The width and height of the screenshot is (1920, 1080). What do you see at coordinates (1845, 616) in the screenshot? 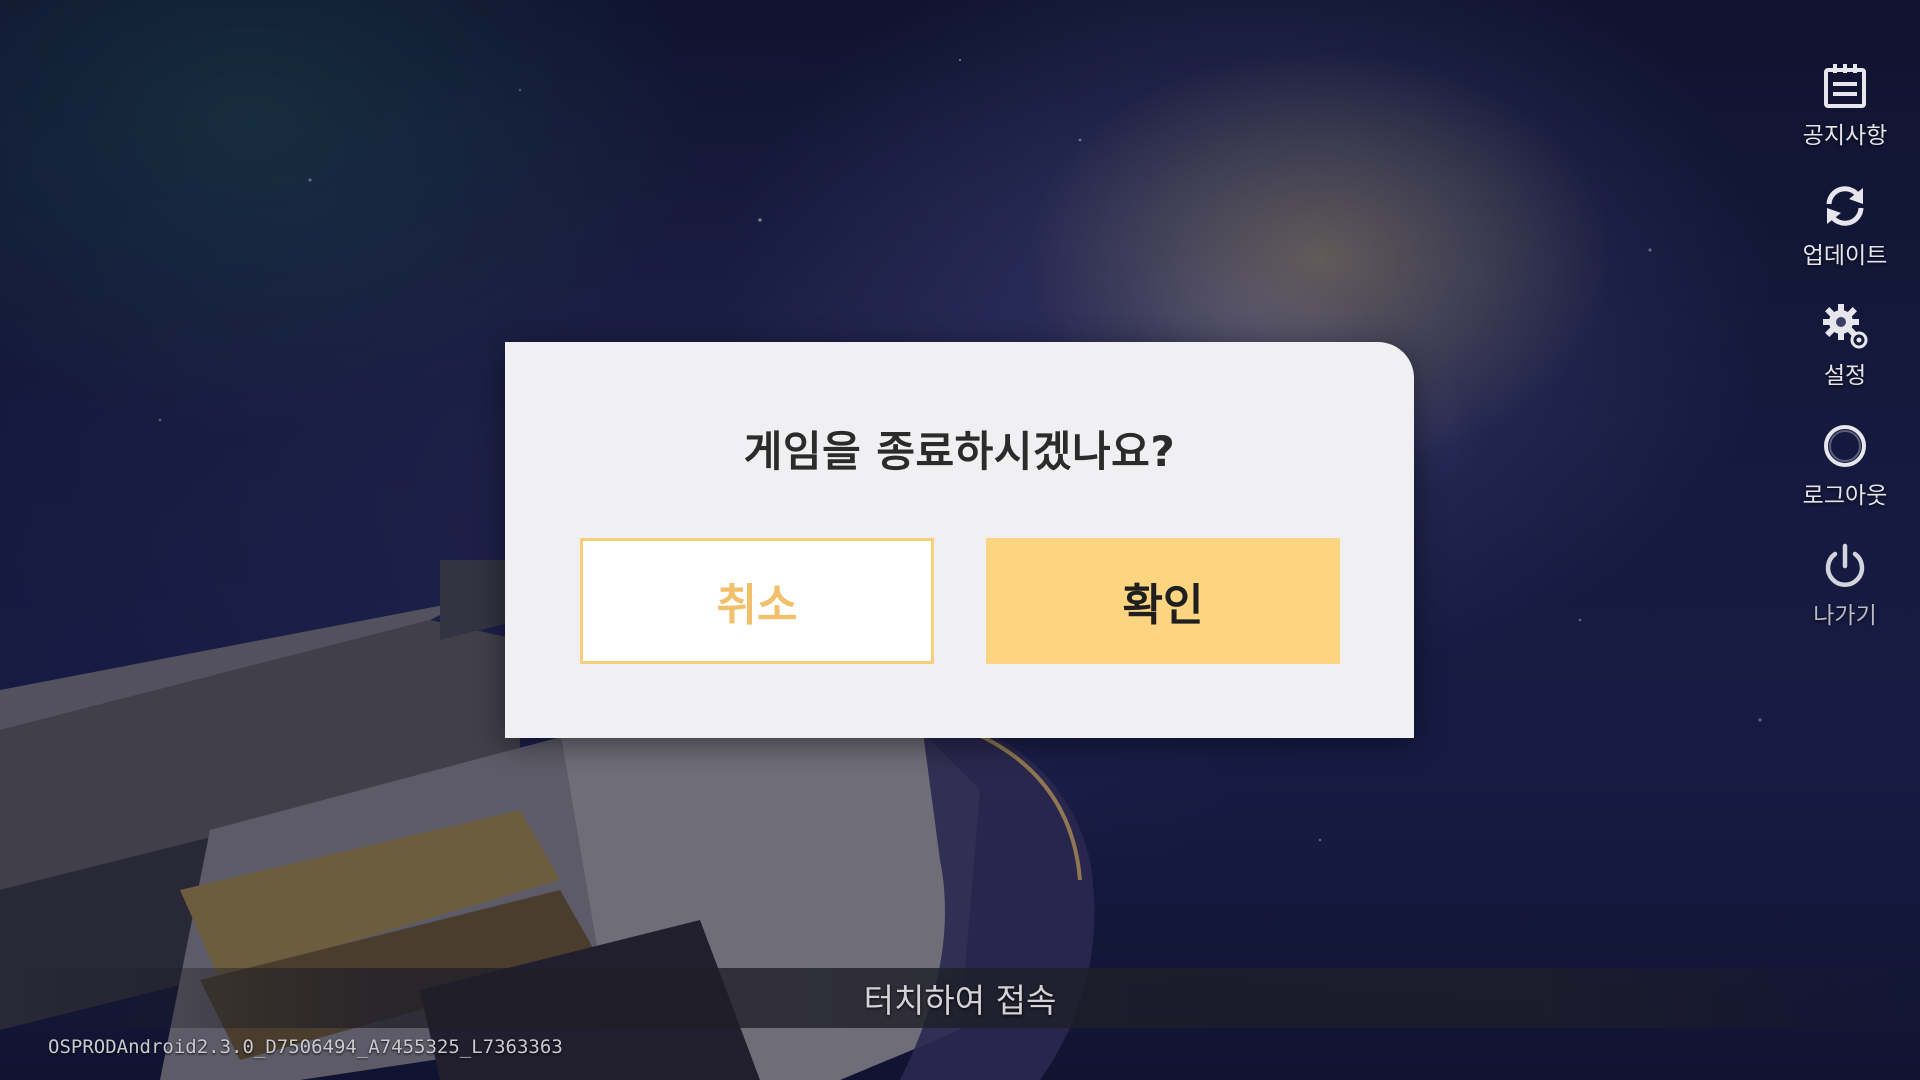
I see `side-item-label: 나가기` at bounding box center [1845, 616].